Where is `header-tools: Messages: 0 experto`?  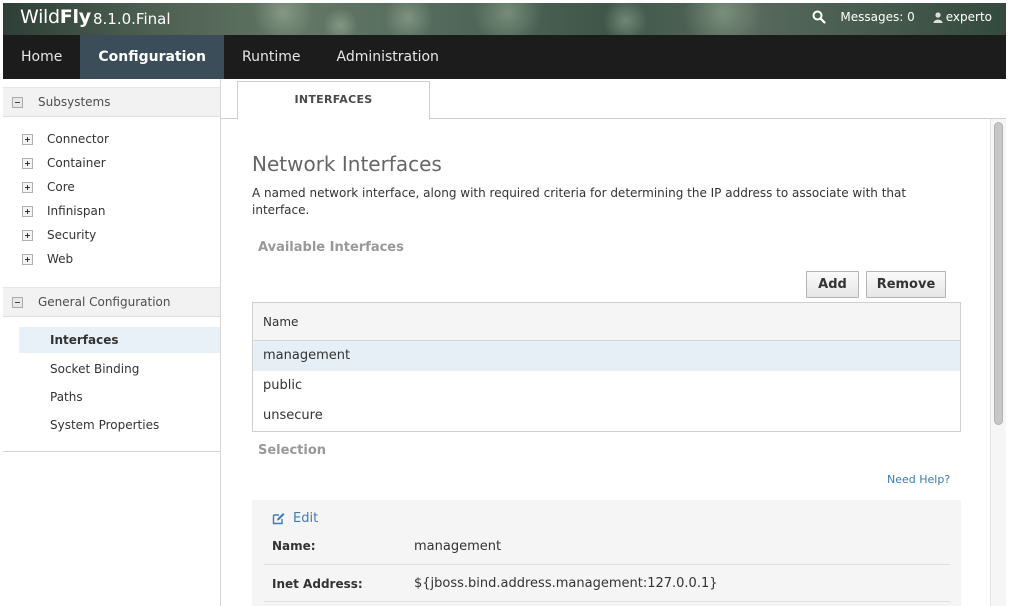
header-tools: Messages: 0 experto is located at coordinates (902, 17).